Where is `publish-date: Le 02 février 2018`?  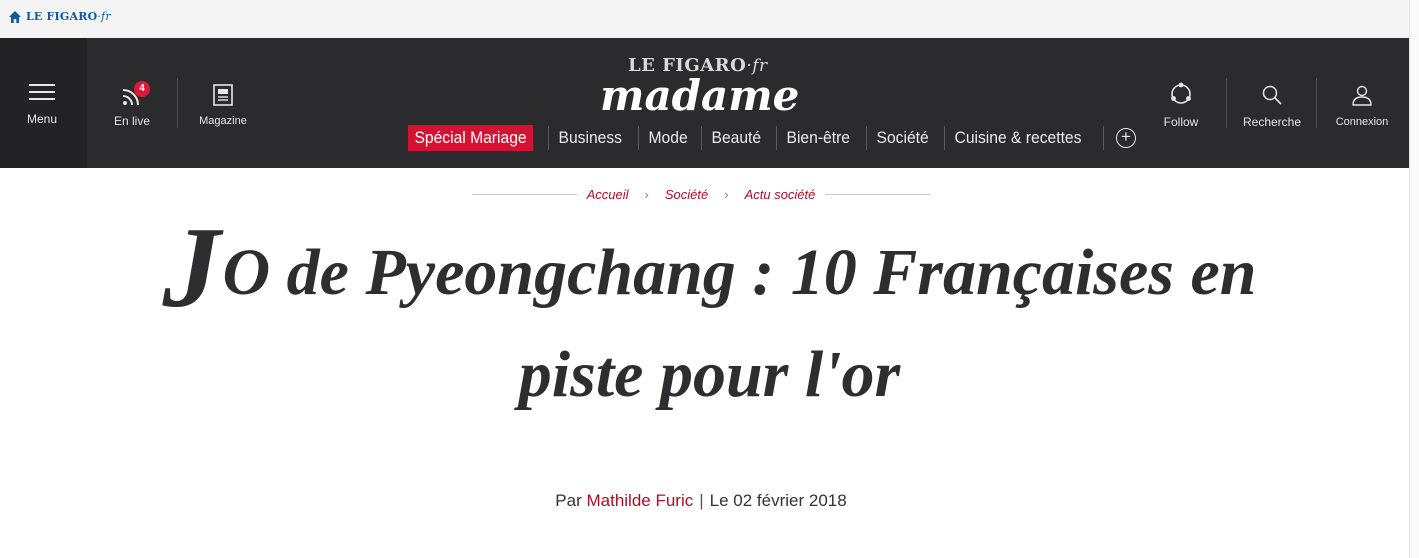
publish-date: Le 02 février 2018 is located at coordinates (778, 500).